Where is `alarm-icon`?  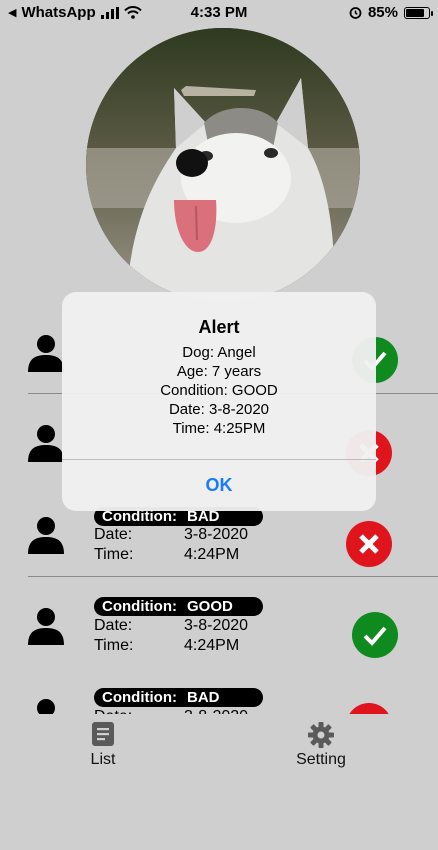 alarm-icon is located at coordinates (355, 13).